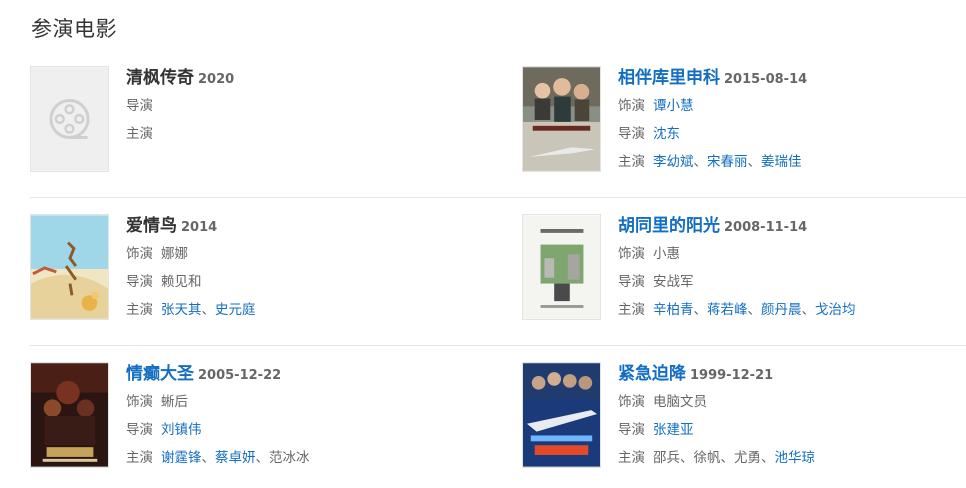  Describe the element at coordinates (296, 402) in the screenshot. I see `role-line: 饰演 蜥后` at that location.